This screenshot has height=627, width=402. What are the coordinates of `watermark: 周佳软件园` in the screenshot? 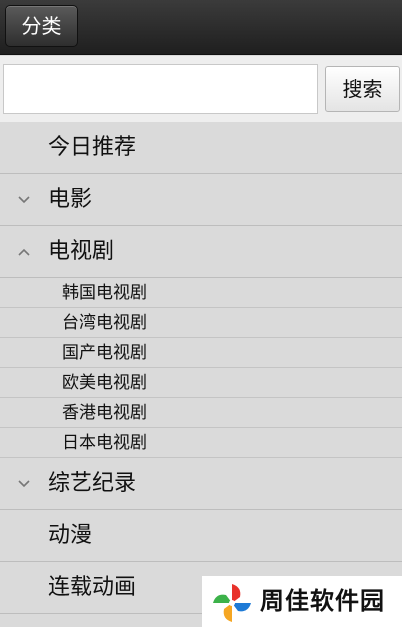 It's located at (302, 601).